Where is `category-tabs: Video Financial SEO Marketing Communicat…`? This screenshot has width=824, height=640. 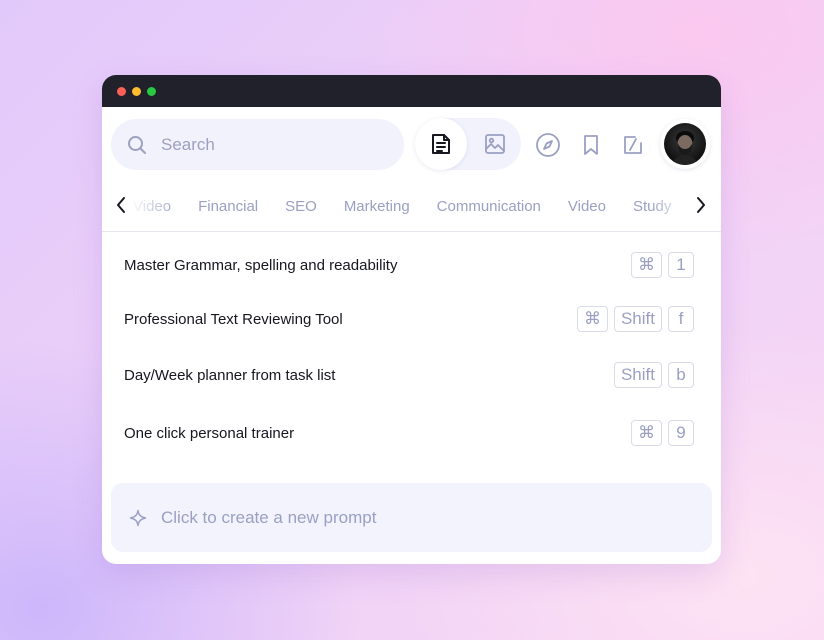
category-tabs: Video Financial SEO Marketing Communicat… is located at coordinates (411, 207).